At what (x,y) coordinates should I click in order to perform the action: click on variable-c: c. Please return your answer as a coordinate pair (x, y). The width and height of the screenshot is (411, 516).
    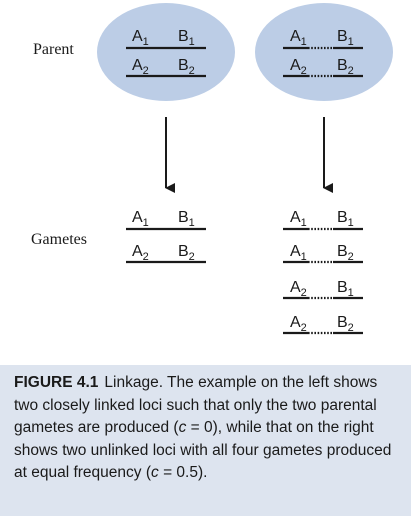
    Looking at the image, I should click on (155, 472).